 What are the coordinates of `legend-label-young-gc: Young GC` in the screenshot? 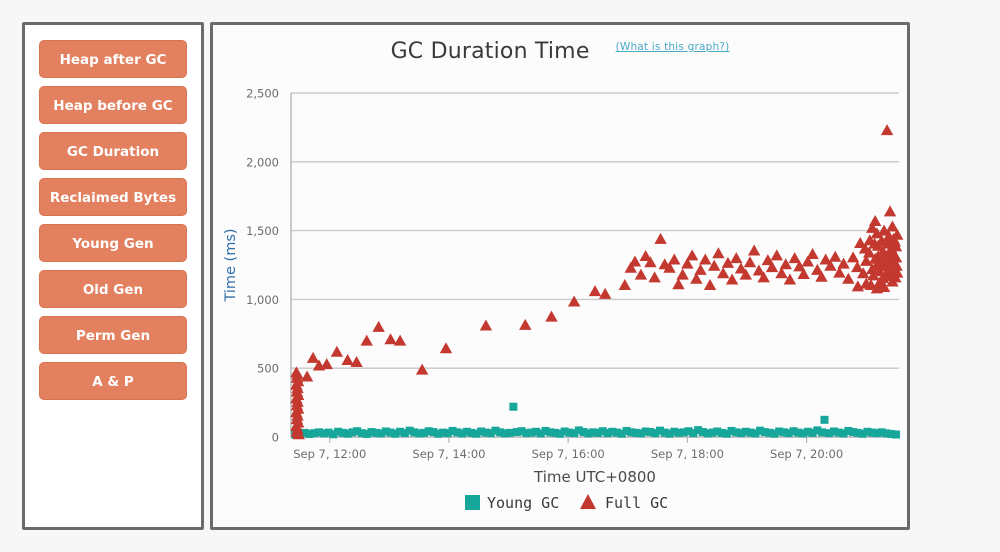 It's located at (523, 503).